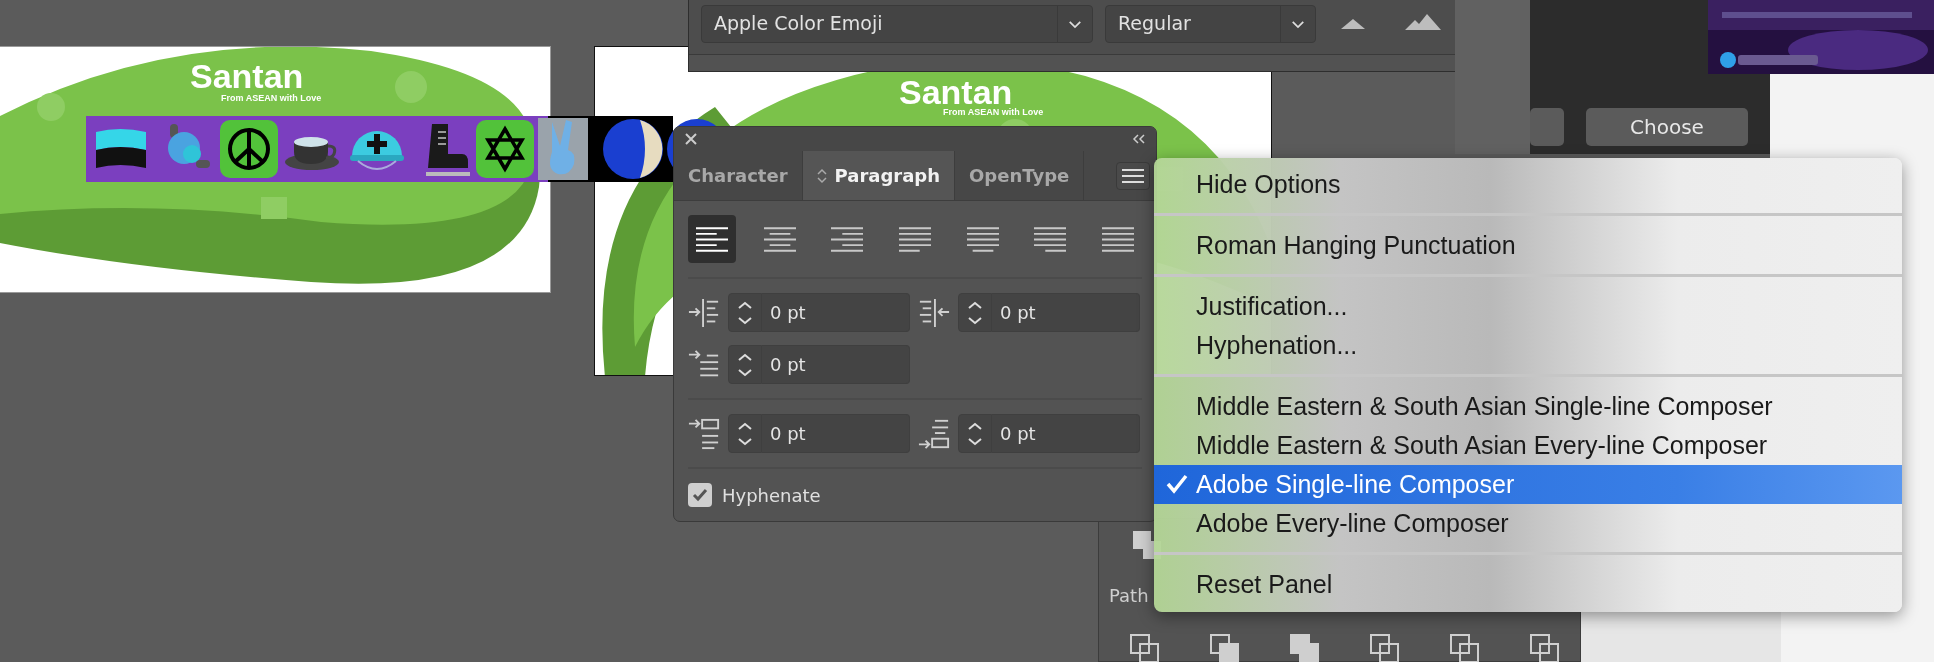  I want to click on menu-icon, so click(1133, 175).